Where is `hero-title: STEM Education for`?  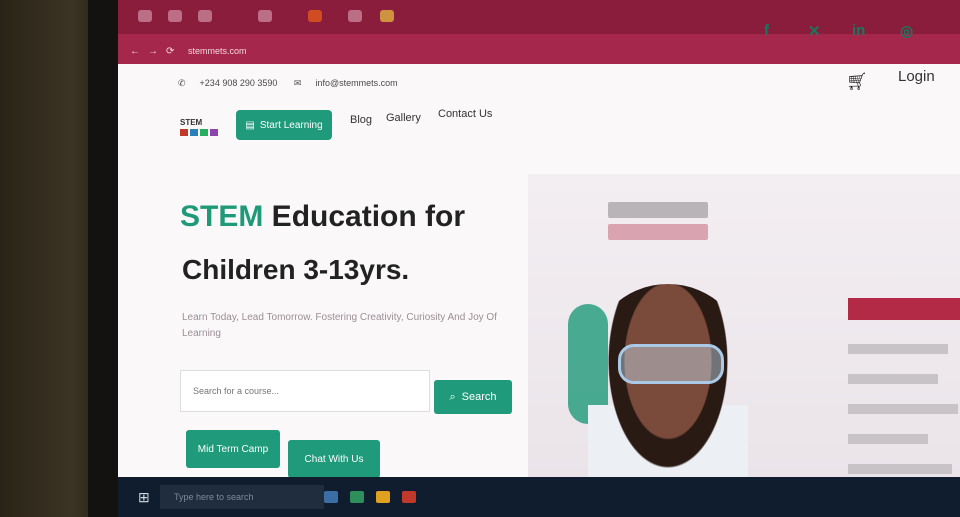 hero-title: STEM Education for is located at coordinates (322, 217).